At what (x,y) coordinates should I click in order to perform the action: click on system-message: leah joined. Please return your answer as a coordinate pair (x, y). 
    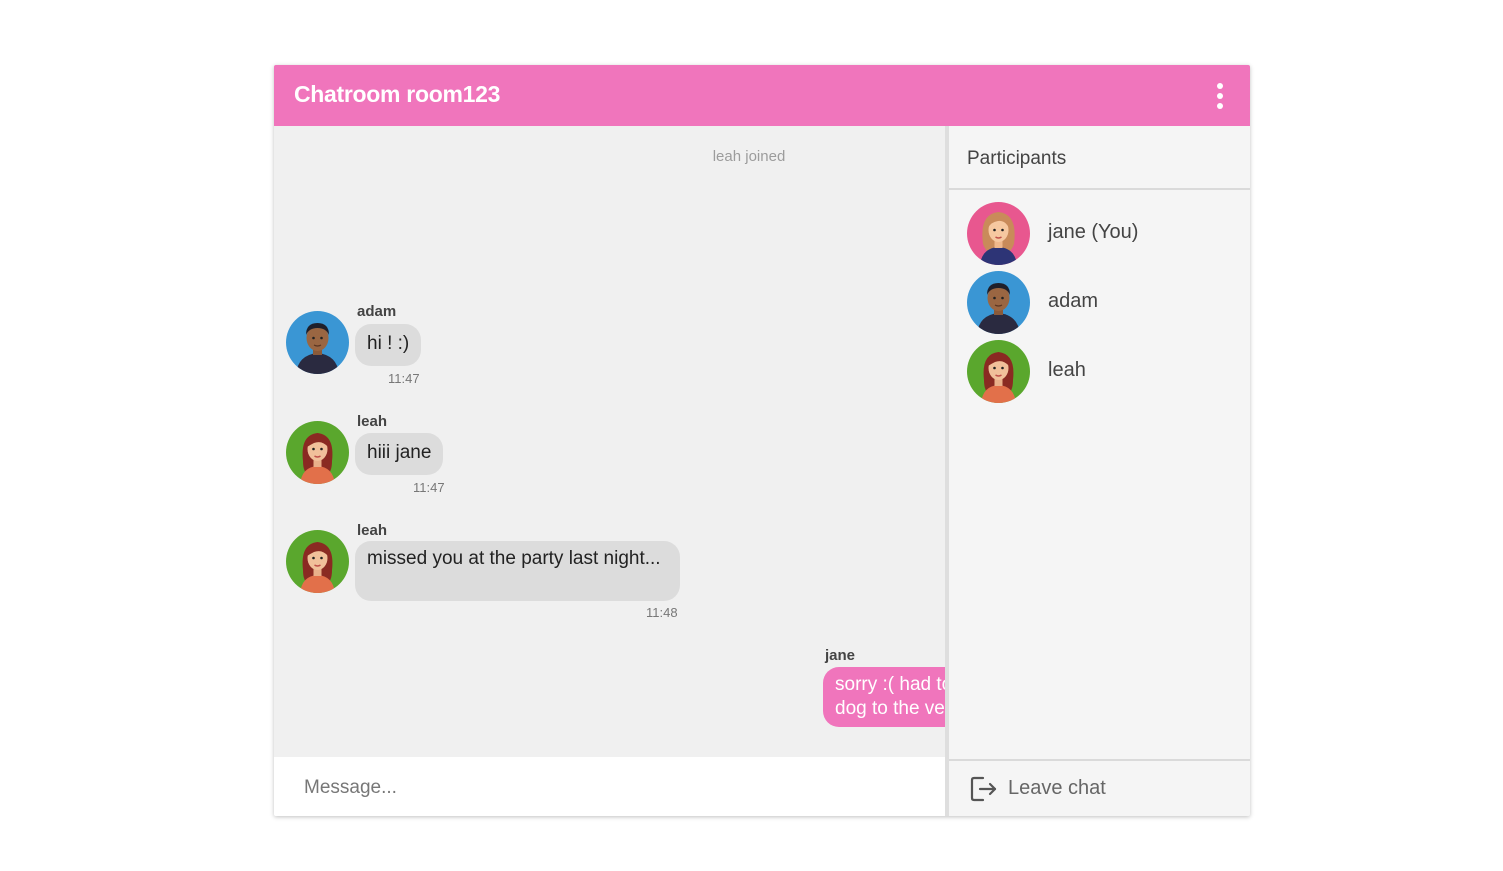
    Looking at the image, I should click on (749, 156).